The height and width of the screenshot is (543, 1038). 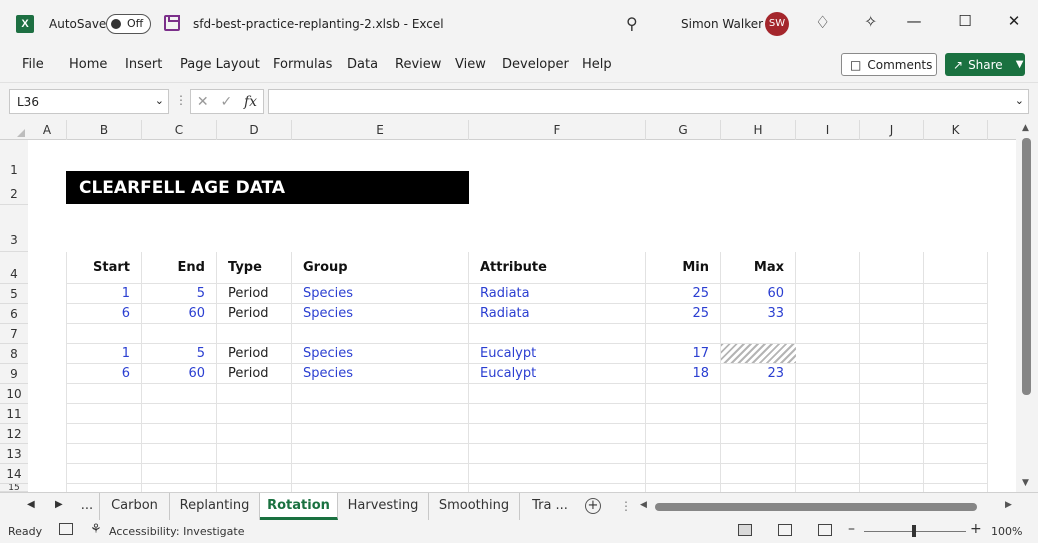 What do you see at coordinates (135, 506) in the screenshot?
I see `tab-carbon: Carbon` at bounding box center [135, 506].